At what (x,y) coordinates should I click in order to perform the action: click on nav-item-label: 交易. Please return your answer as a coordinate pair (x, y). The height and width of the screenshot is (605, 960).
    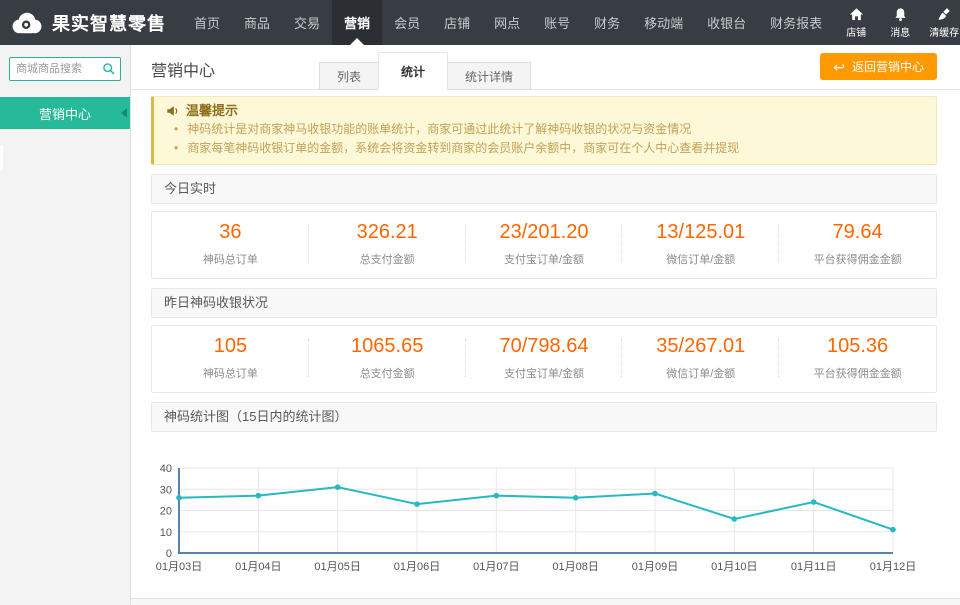
    Looking at the image, I should click on (307, 23).